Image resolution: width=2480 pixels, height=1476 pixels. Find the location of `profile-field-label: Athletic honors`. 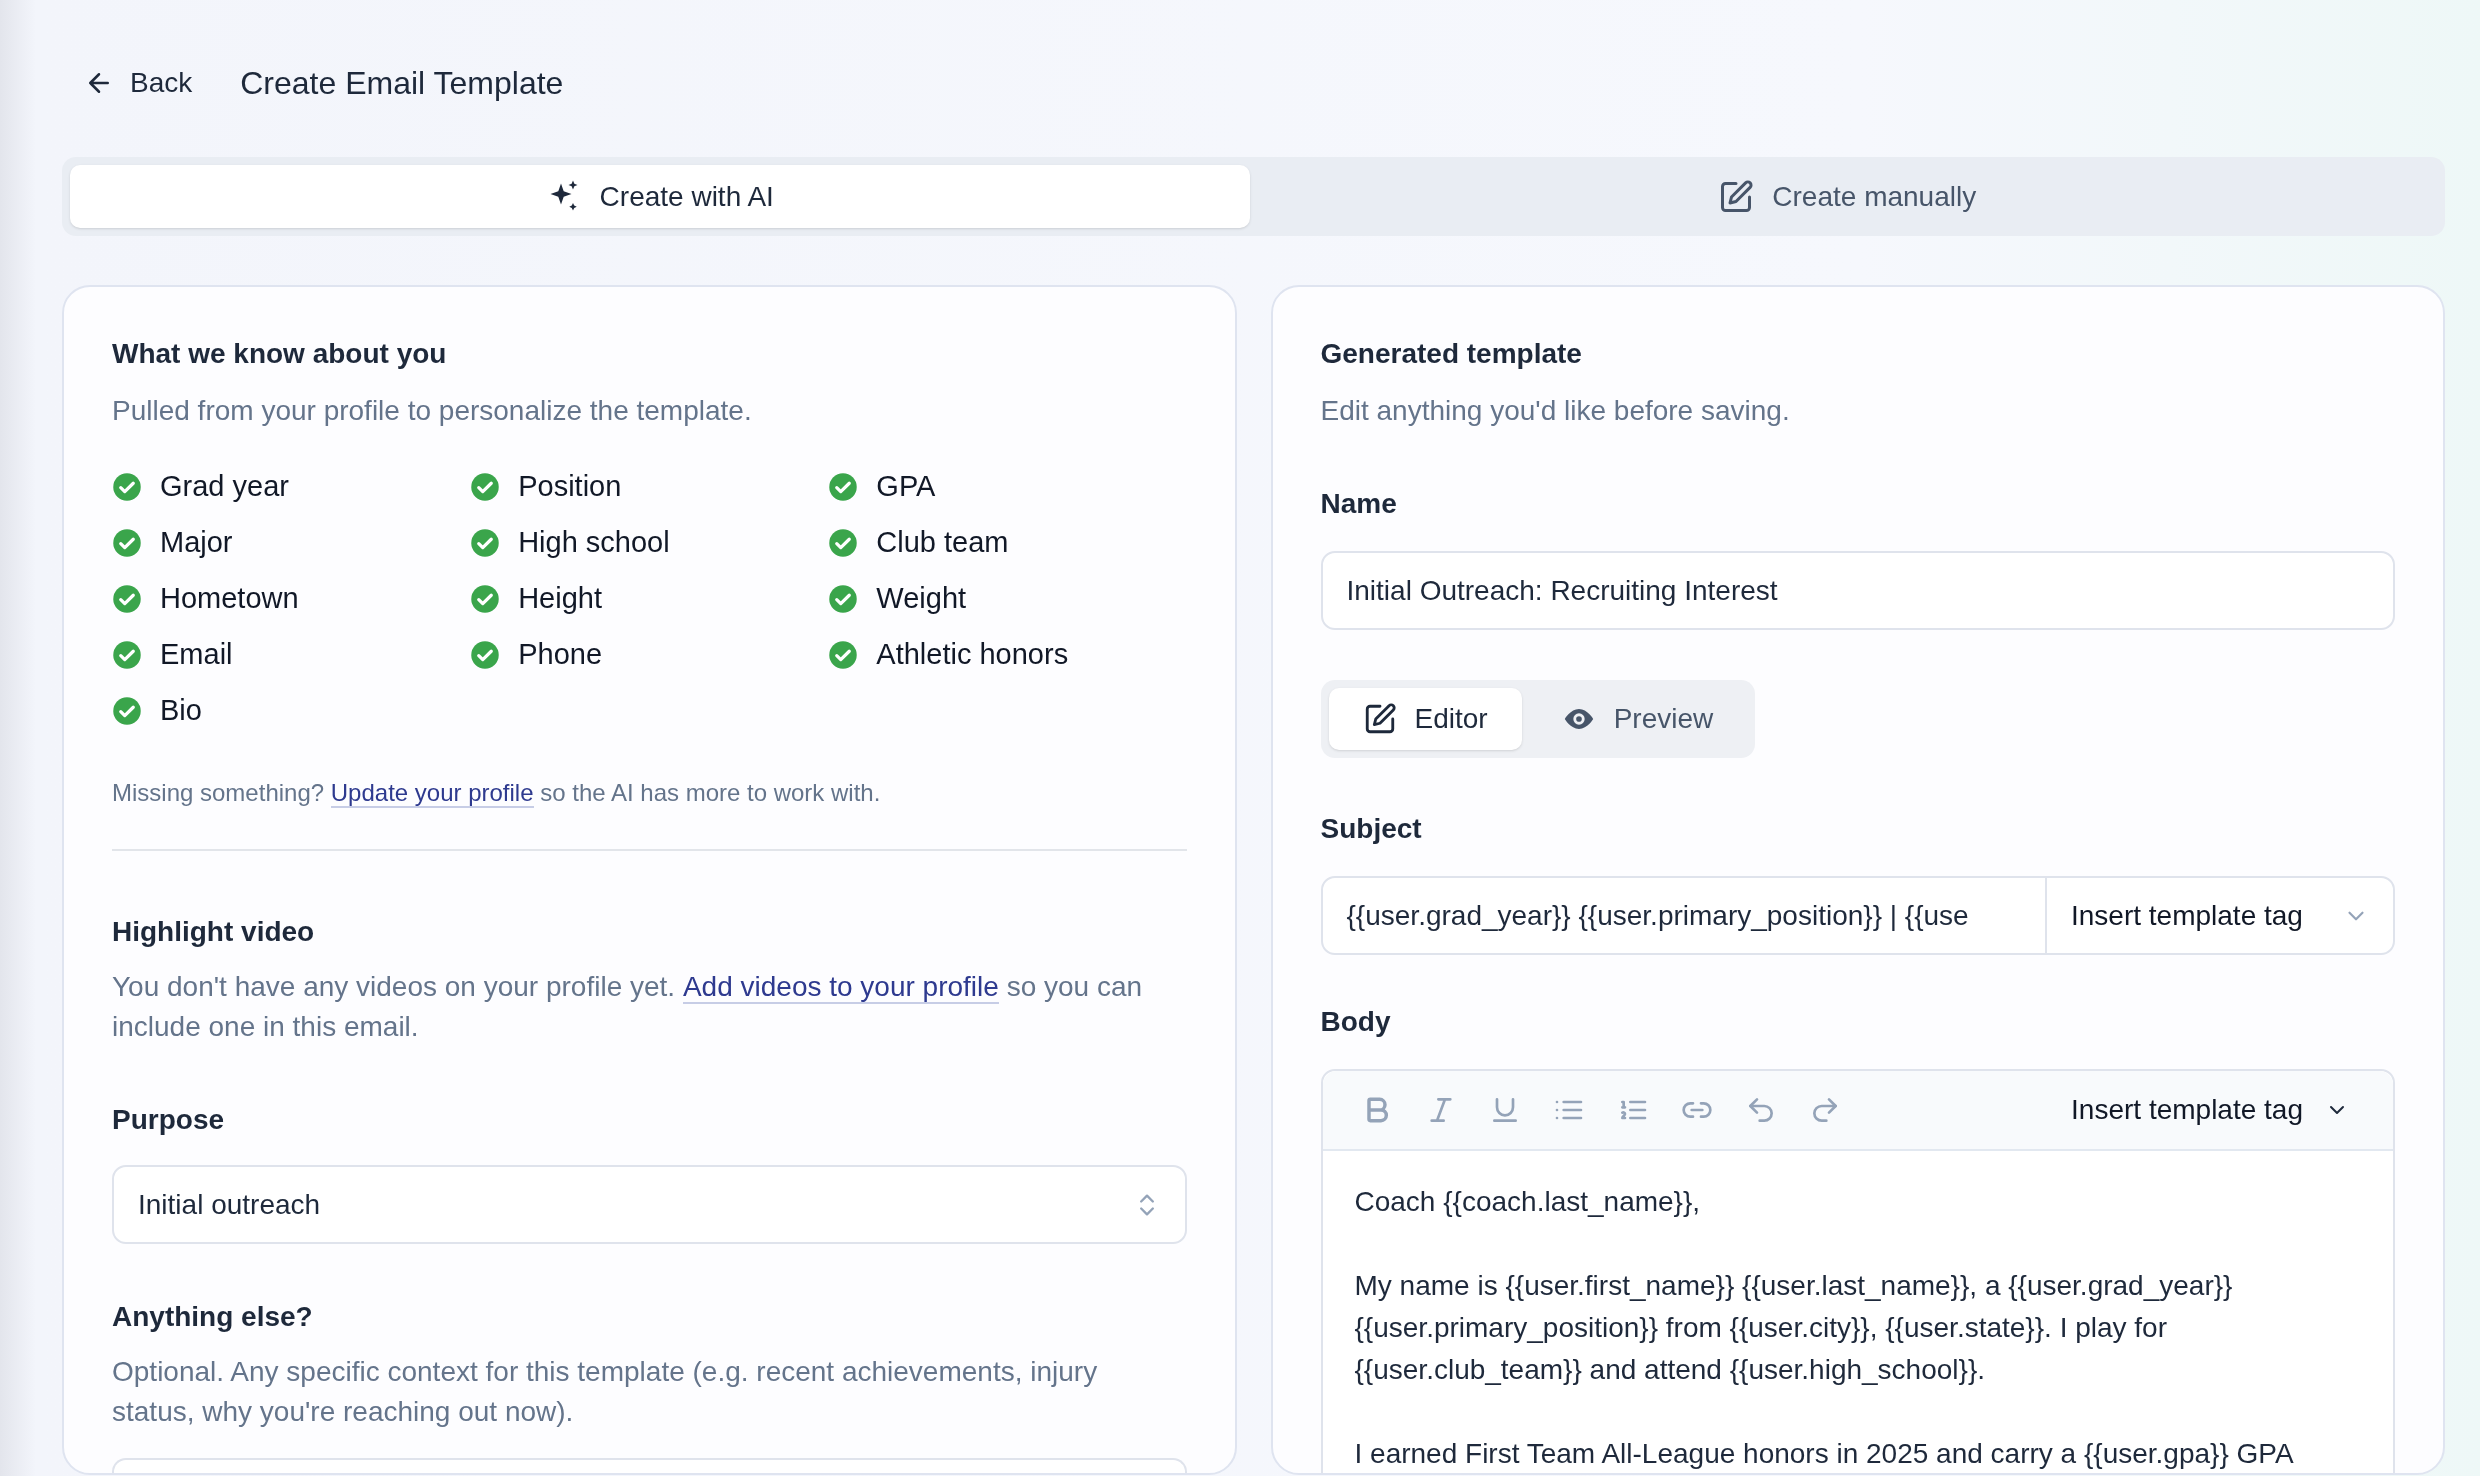

profile-field-label: Athletic honors is located at coordinates (972, 655).